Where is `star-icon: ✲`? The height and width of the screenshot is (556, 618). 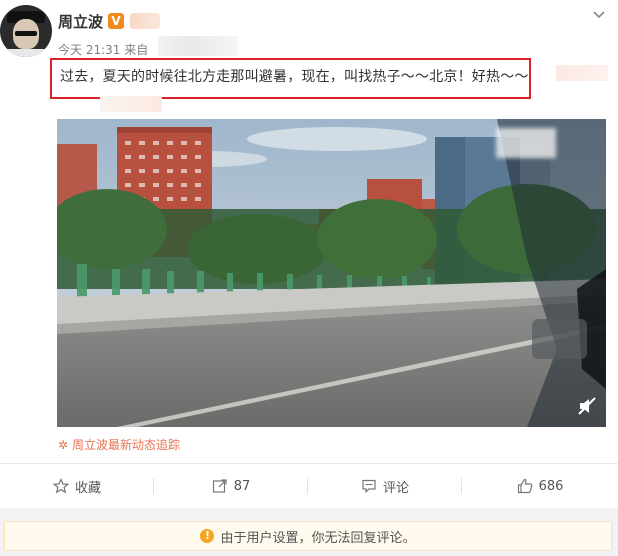
star-icon: ✲ is located at coordinates (63, 445).